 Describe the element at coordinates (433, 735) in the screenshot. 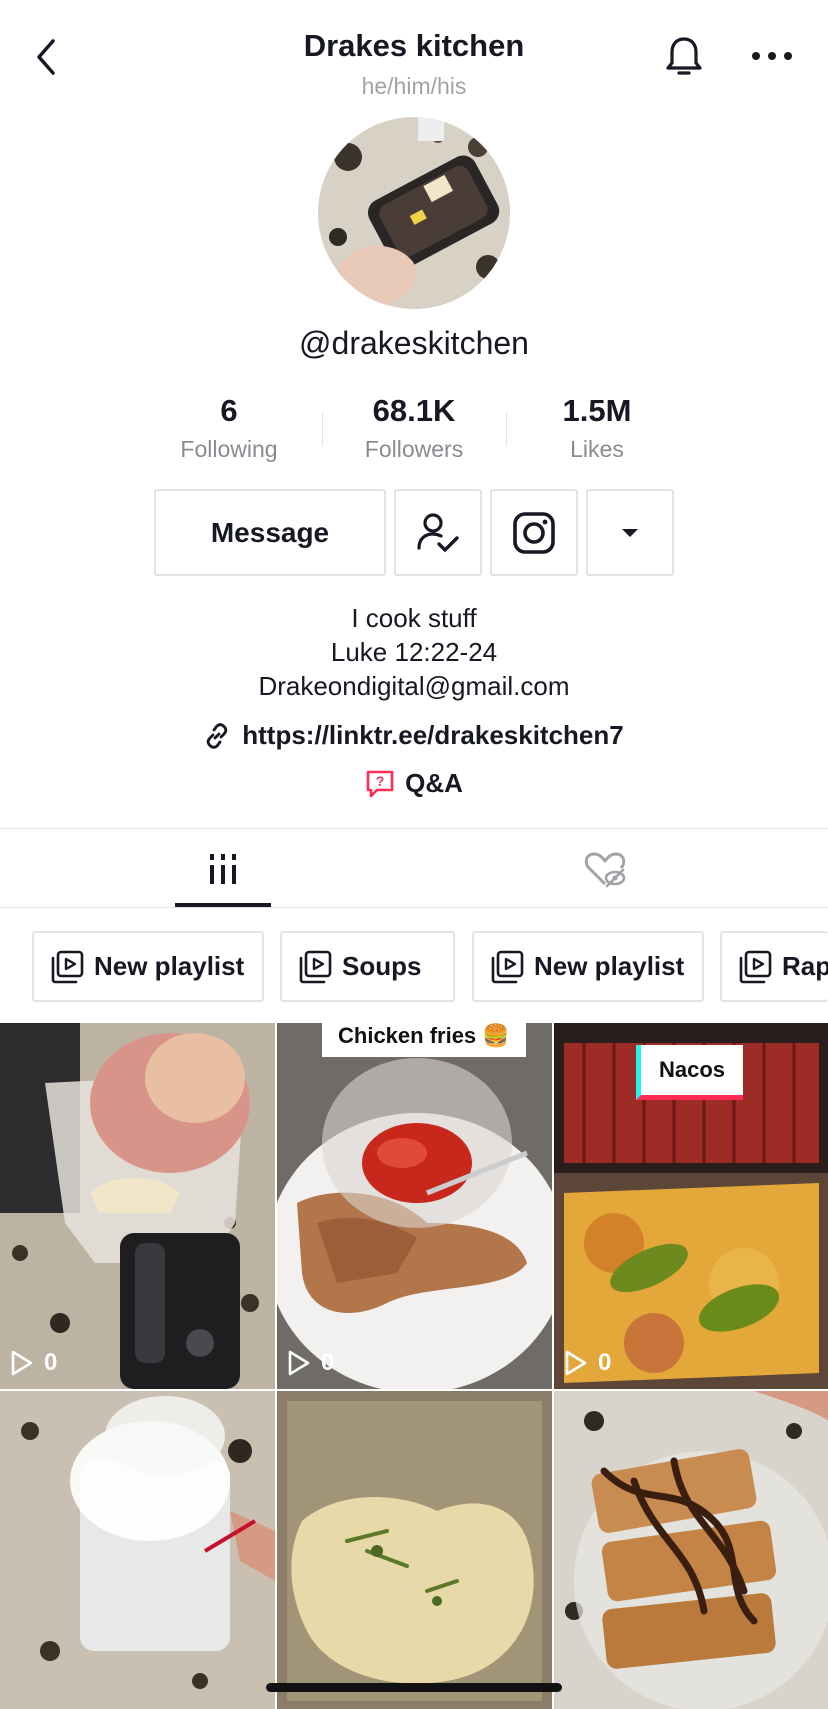

I see `link-text: https://linktr.ee/drakeskitchen7` at that location.